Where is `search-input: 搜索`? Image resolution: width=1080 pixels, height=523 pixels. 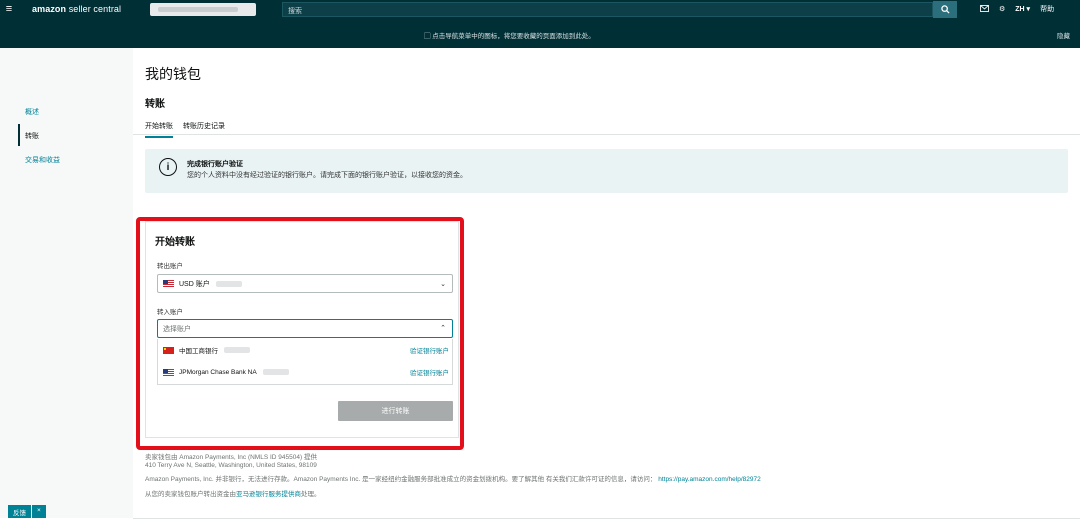
search-input: 搜索 is located at coordinates (607, 9).